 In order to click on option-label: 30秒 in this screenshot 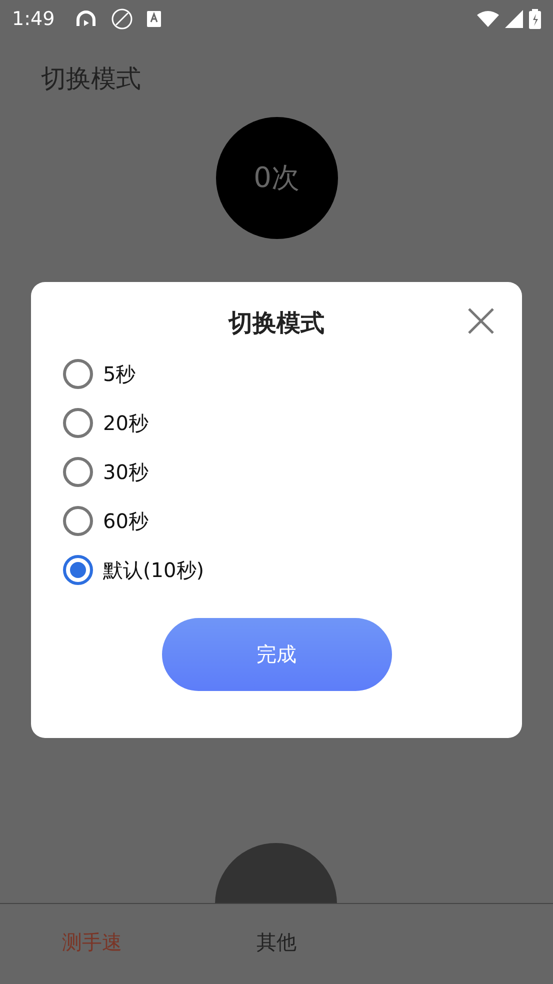, I will do `click(125, 472)`.